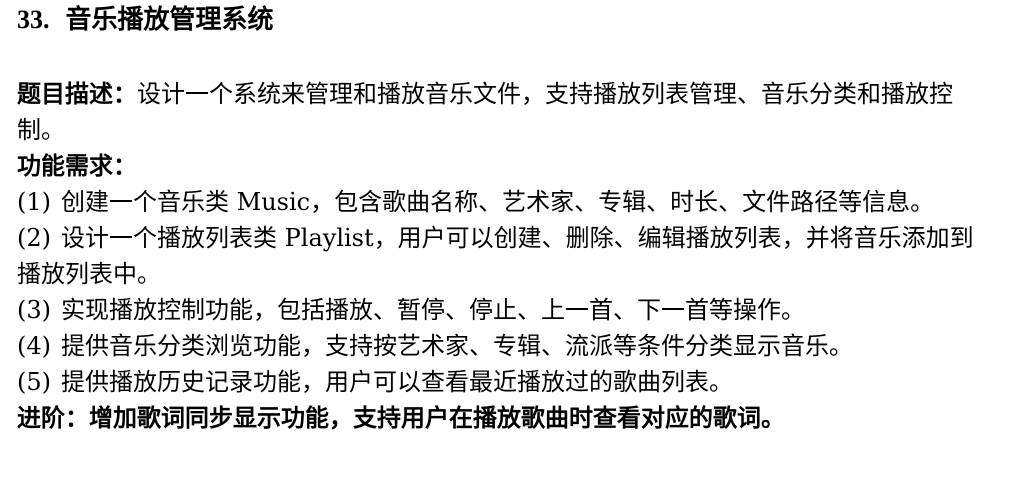 The width and height of the screenshot is (1033, 490). What do you see at coordinates (397, 382) in the screenshot?
I see `requirement-text: 提供播放历史记录功能，用户可以查看最近播放过的歌曲列表。` at bounding box center [397, 382].